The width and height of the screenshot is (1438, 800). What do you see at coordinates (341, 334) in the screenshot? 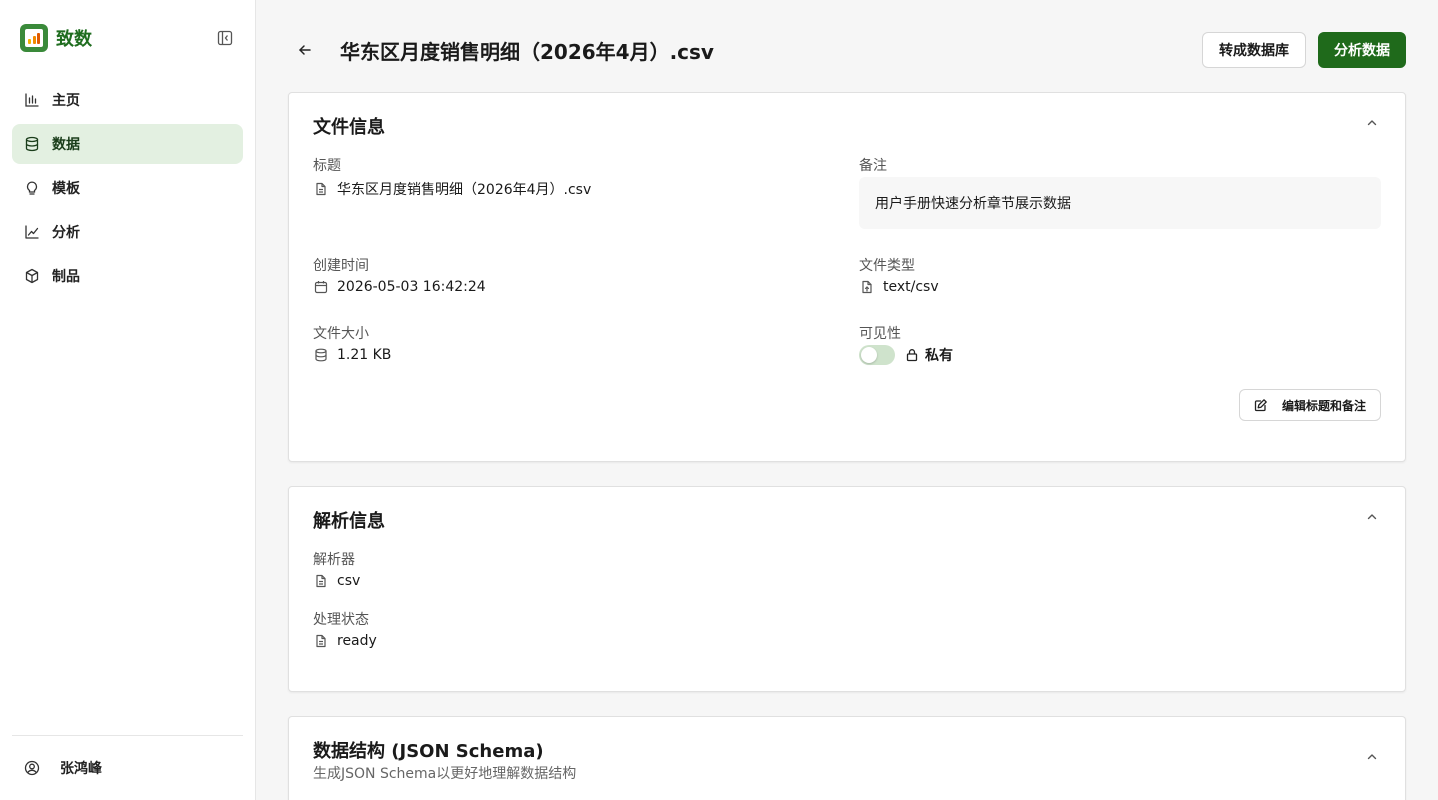
I see `size-label: 文件大小` at bounding box center [341, 334].